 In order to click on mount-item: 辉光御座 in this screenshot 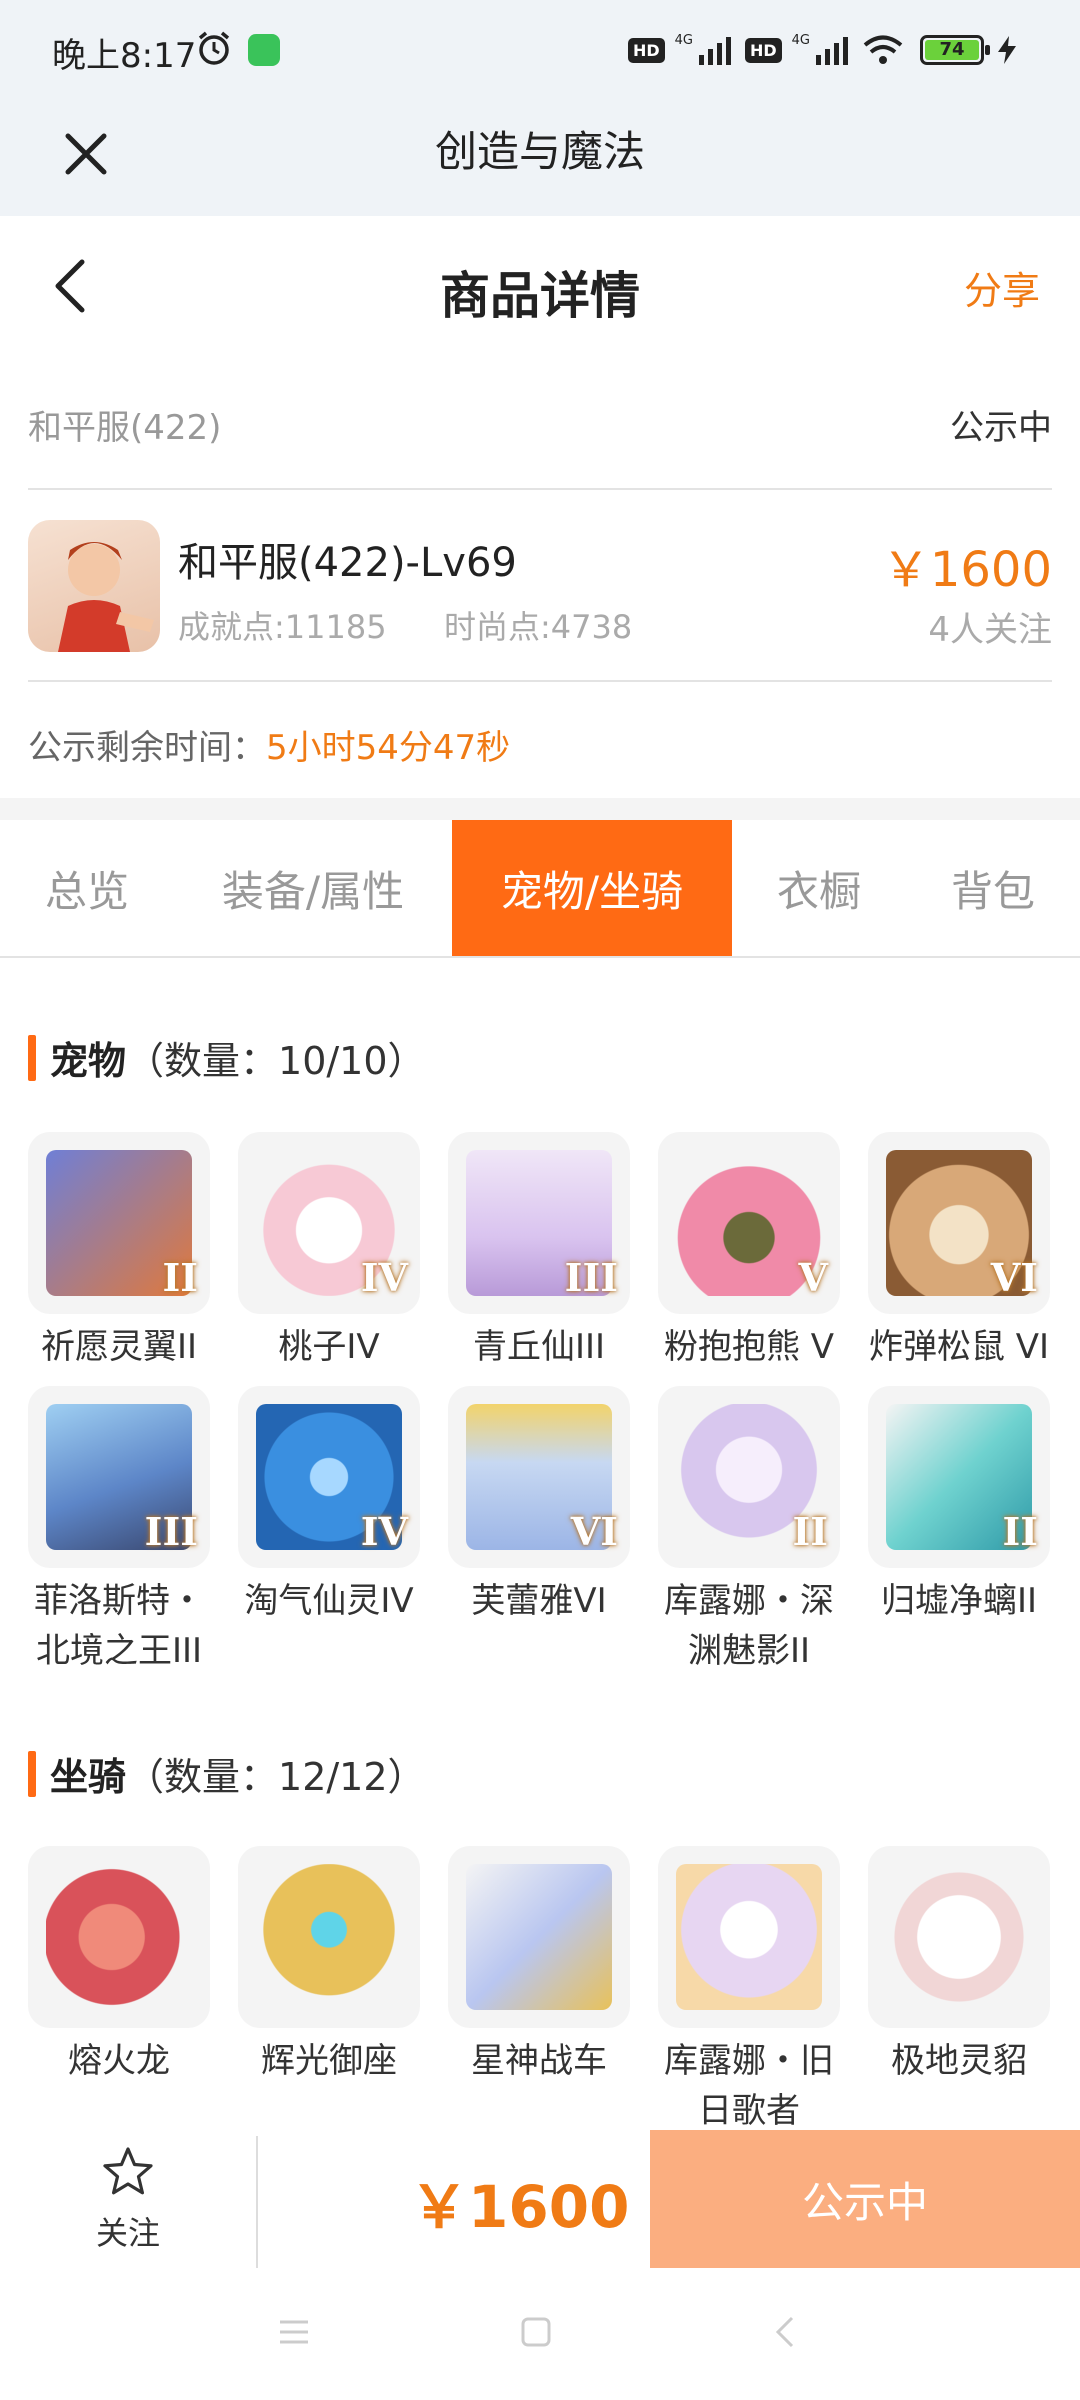, I will do `click(329, 1991)`.